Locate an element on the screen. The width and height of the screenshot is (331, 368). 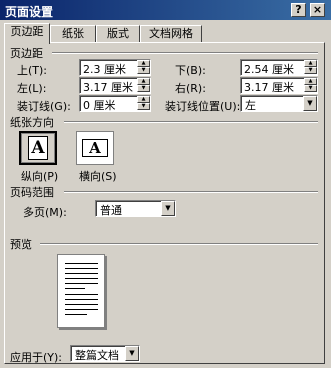
portrait-button: A is located at coordinates (38, 148).